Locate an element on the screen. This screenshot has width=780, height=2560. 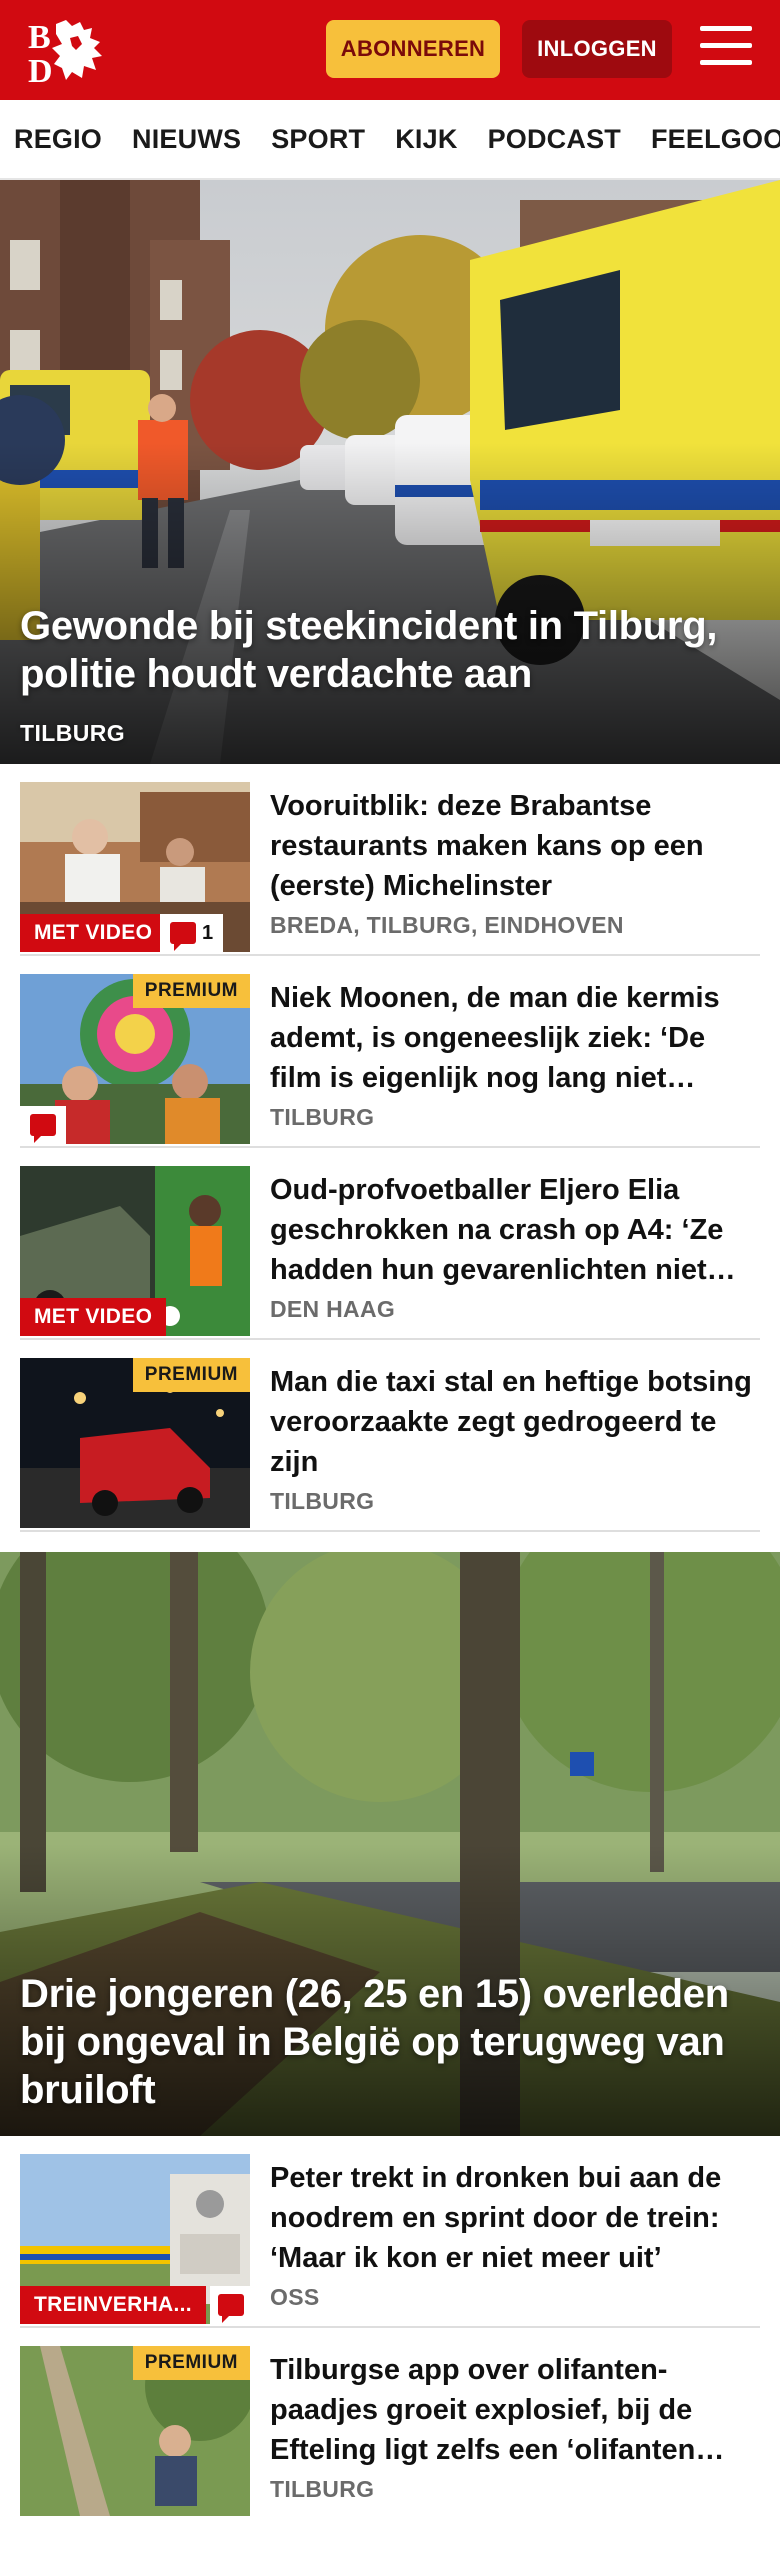
hamburger-menu-icon is located at coordinates (726, 49).